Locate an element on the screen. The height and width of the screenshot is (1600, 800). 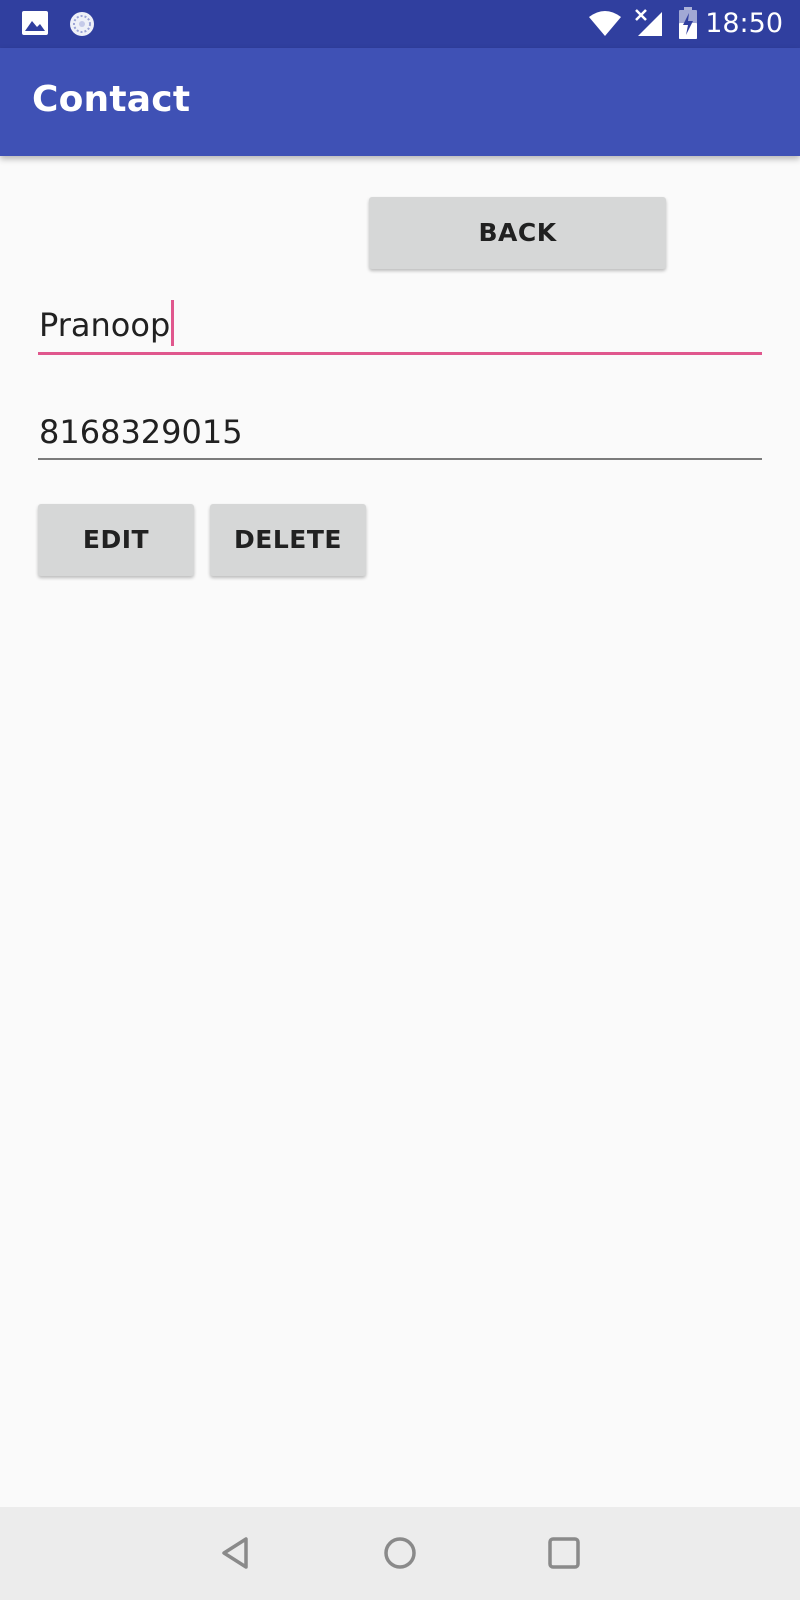
wifi-icon is located at coordinates (605, 23).